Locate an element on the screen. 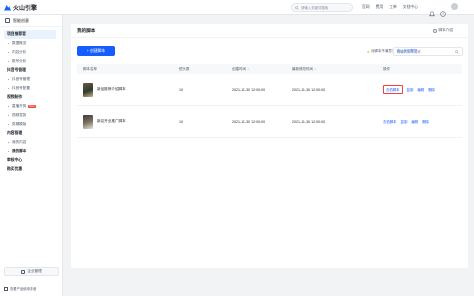 This screenshot has height=296, width=474. script-name: 新店开业推广脚本 is located at coordinates (111, 121).